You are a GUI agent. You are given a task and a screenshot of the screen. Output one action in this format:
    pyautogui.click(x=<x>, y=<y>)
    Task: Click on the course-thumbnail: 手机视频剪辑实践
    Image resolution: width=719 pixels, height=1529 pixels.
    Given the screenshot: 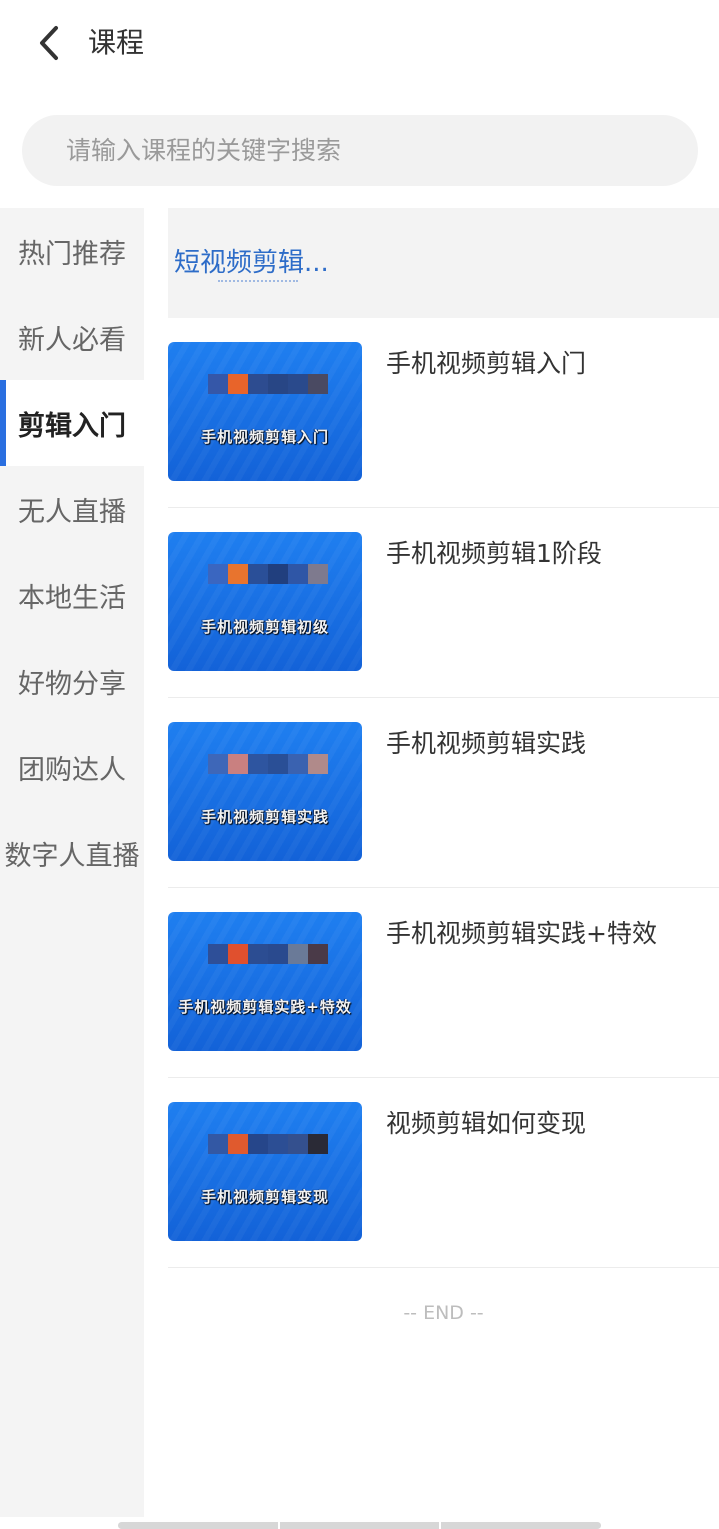 What is the action you would take?
    pyautogui.click(x=265, y=791)
    